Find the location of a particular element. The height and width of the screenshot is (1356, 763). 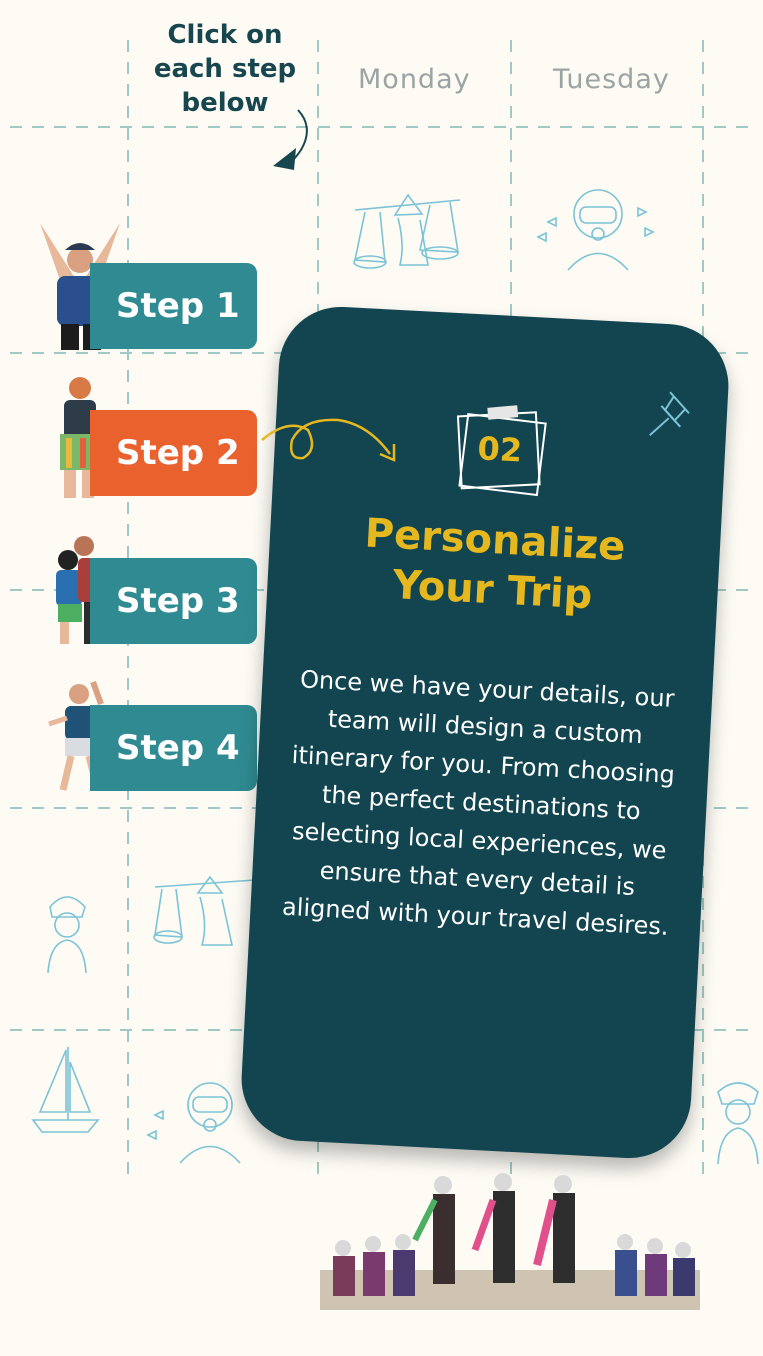

step-number: 02 is located at coordinates (500, 449).